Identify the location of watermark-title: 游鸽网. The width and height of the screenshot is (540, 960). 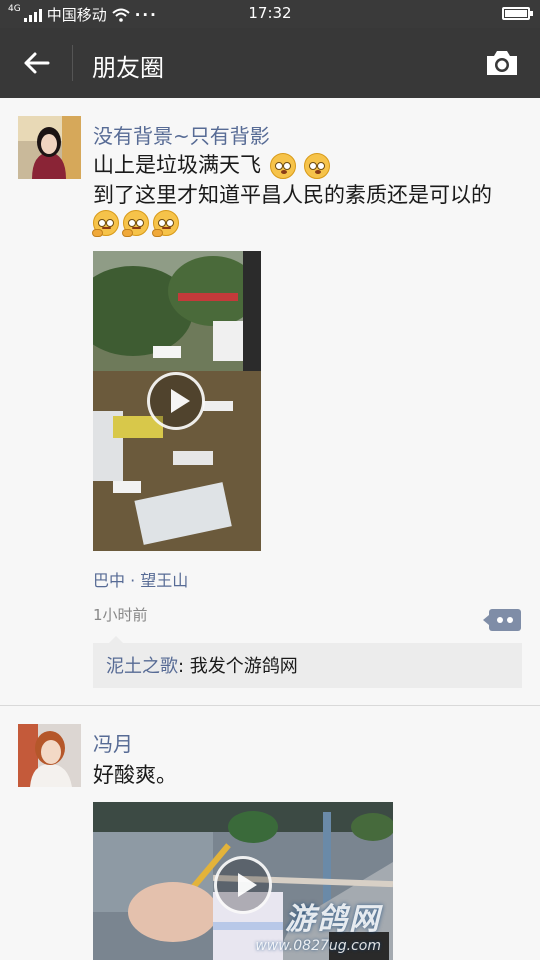
(333, 919).